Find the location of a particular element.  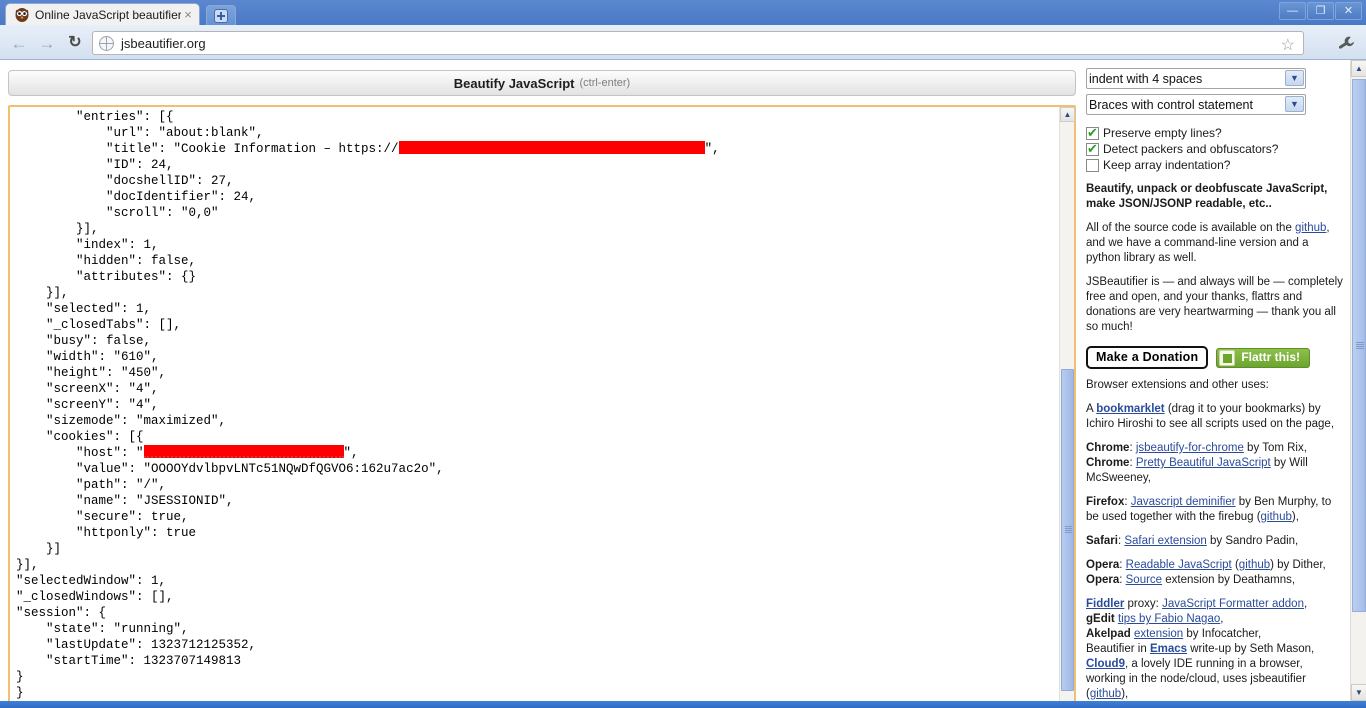

braces-select-wrapper: Braces with control statement ▼ is located at coordinates (1196, 104).